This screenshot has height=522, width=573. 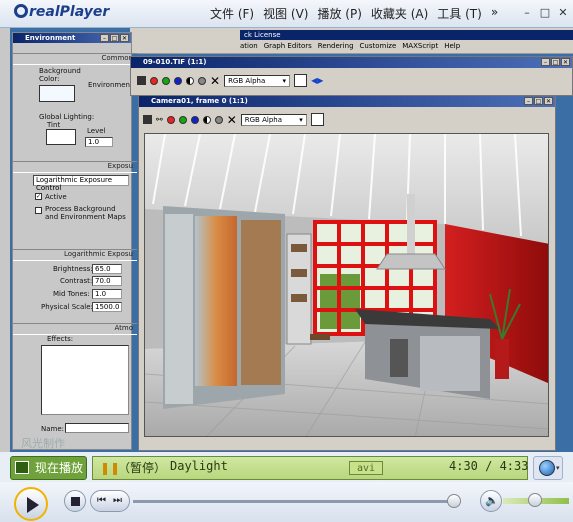 What do you see at coordinates (232, 13) in the screenshot?
I see `menu-file: 文件 (F)` at bounding box center [232, 13].